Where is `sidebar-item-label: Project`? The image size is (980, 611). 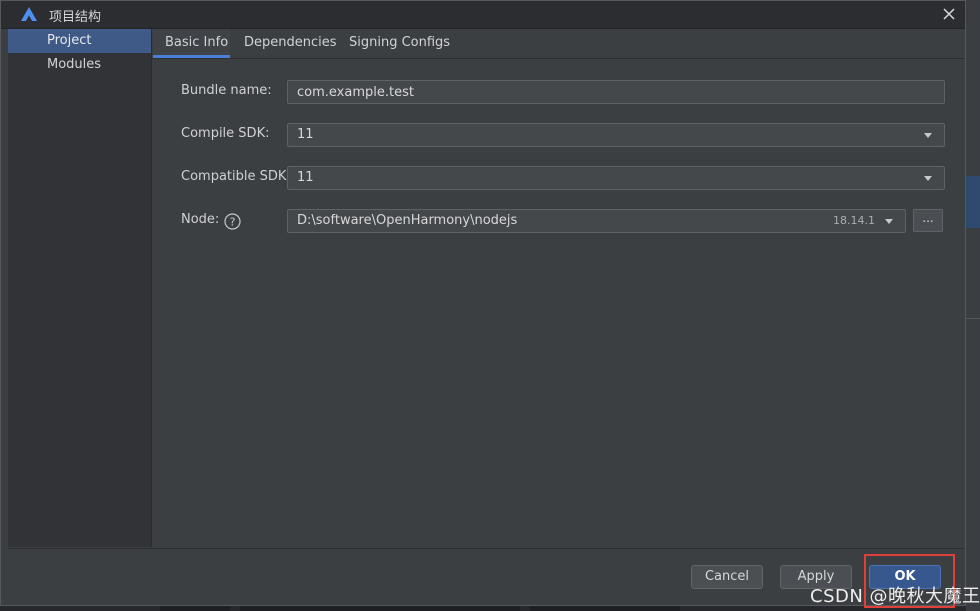
sidebar-item-label: Project is located at coordinates (69, 40).